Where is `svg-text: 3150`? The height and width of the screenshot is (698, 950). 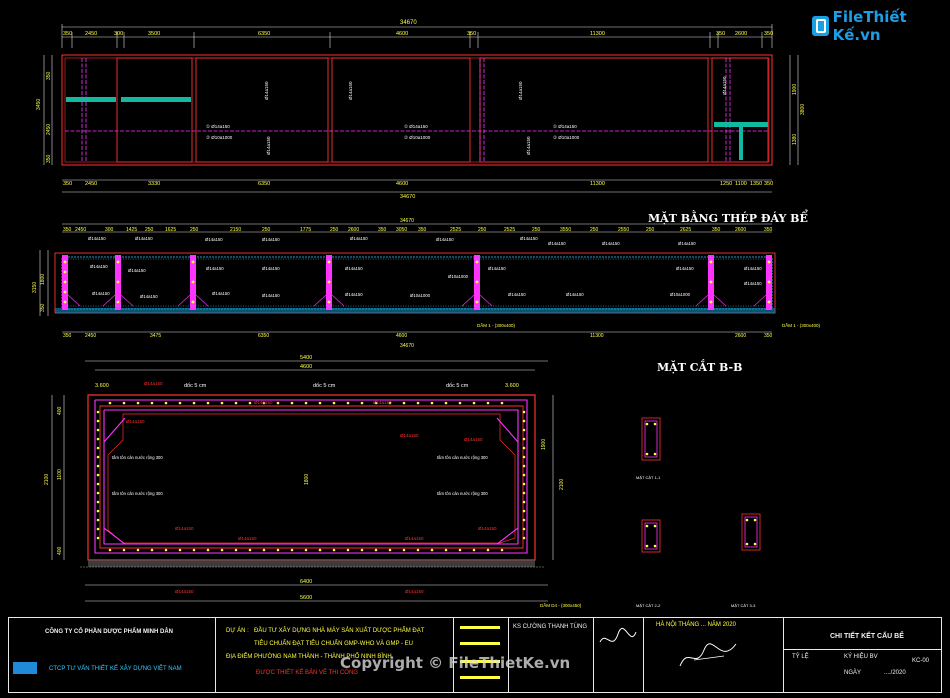
svg-text: 3150 is located at coordinates (35, 287).